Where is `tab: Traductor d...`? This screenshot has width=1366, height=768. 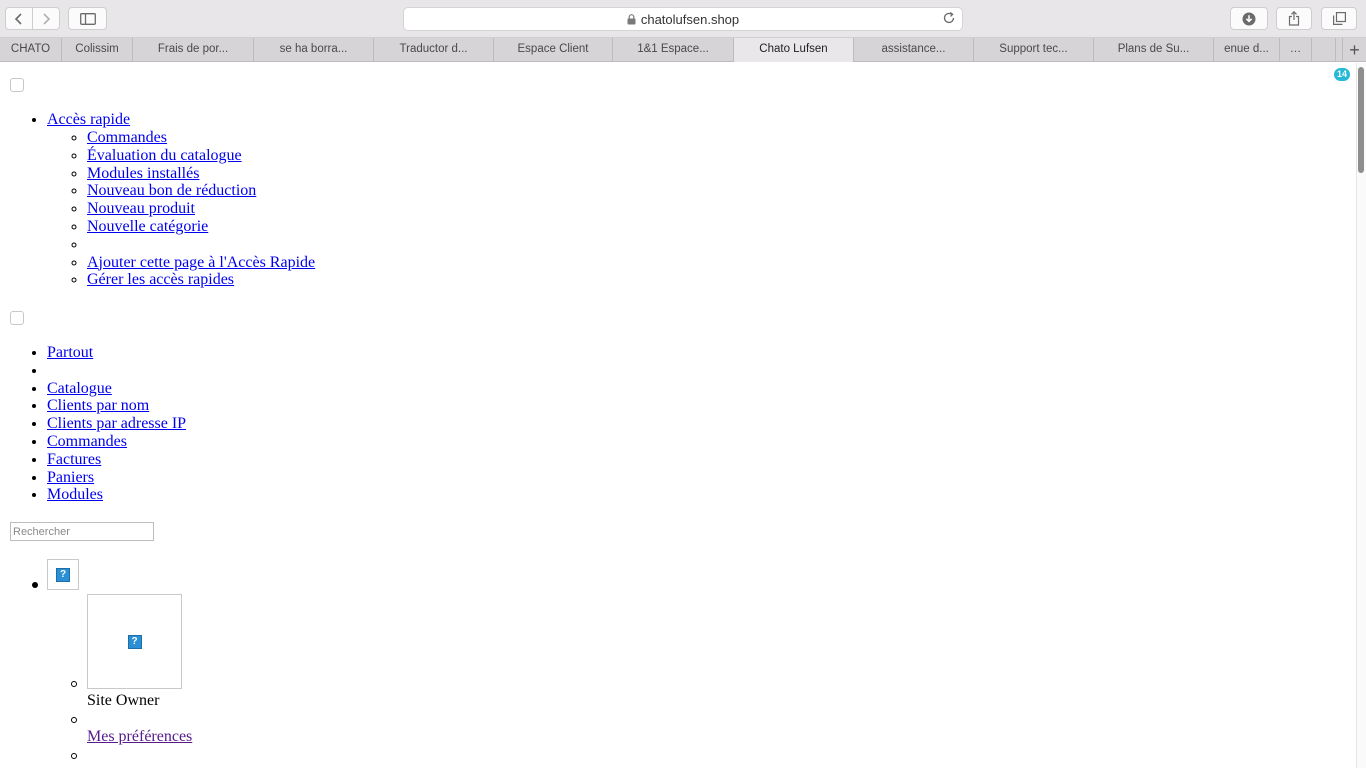 tab: Traductor d... is located at coordinates (434, 50).